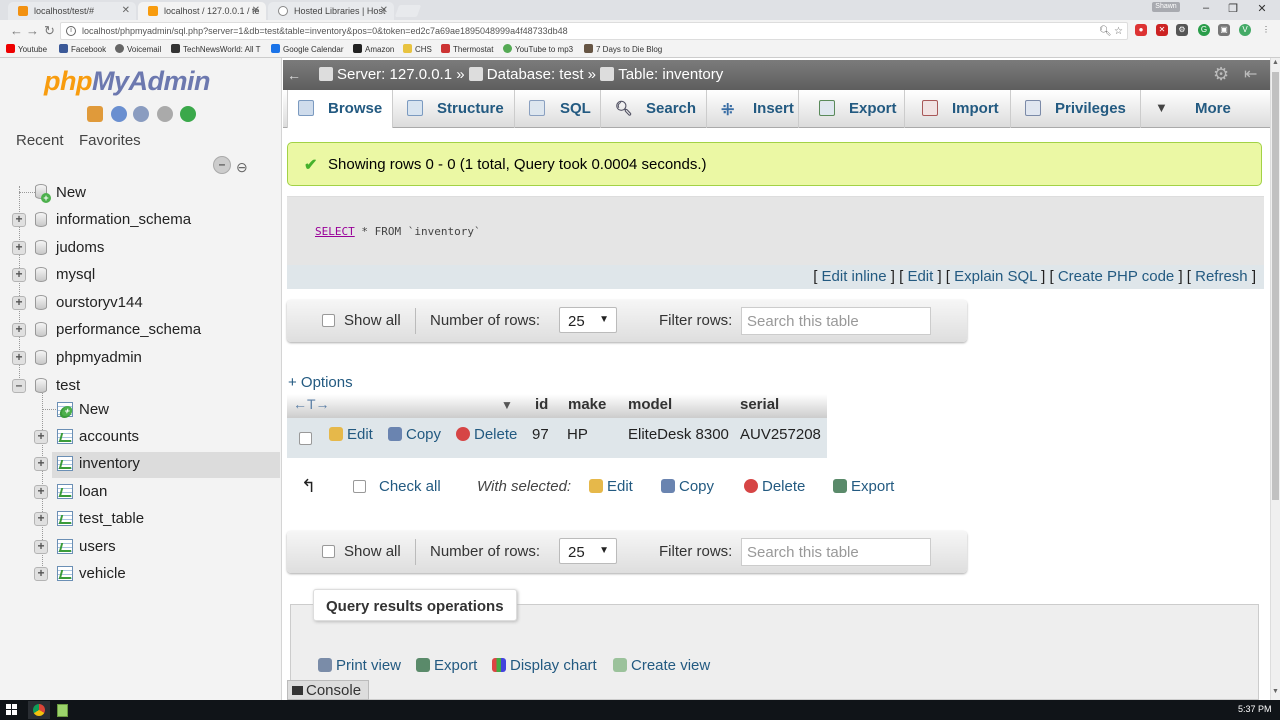  I want to click on tree-item-loan: loan, so click(93, 491).